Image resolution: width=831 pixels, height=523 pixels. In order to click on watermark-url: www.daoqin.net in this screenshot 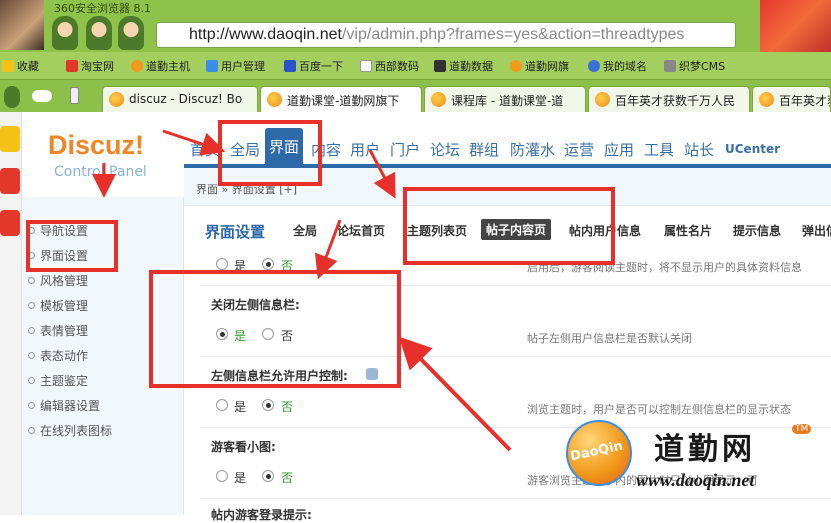, I will do `click(695, 480)`.